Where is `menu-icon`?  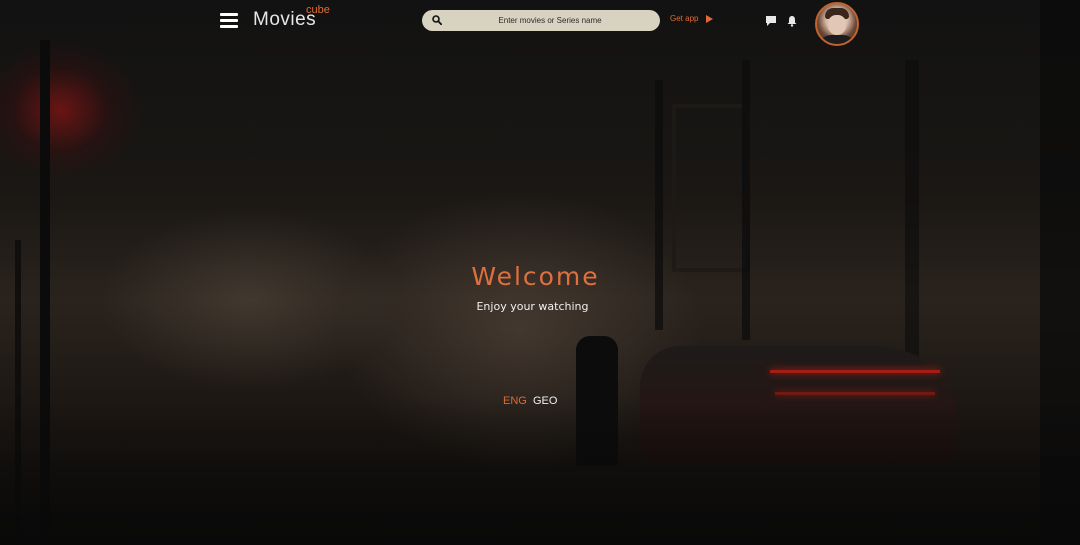
menu-icon is located at coordinates (229, 20).